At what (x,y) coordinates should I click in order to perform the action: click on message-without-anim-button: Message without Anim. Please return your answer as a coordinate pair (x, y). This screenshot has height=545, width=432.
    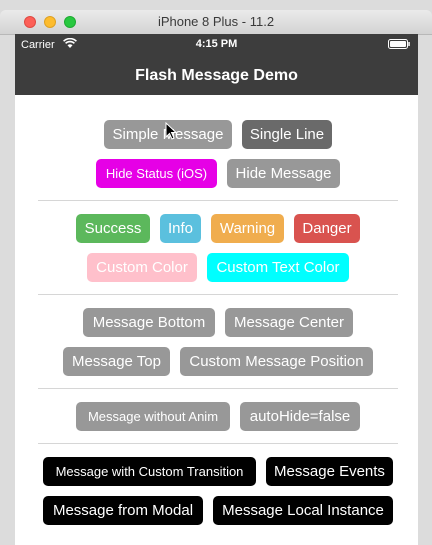
    Looking at the image, I should click on (153, 416).